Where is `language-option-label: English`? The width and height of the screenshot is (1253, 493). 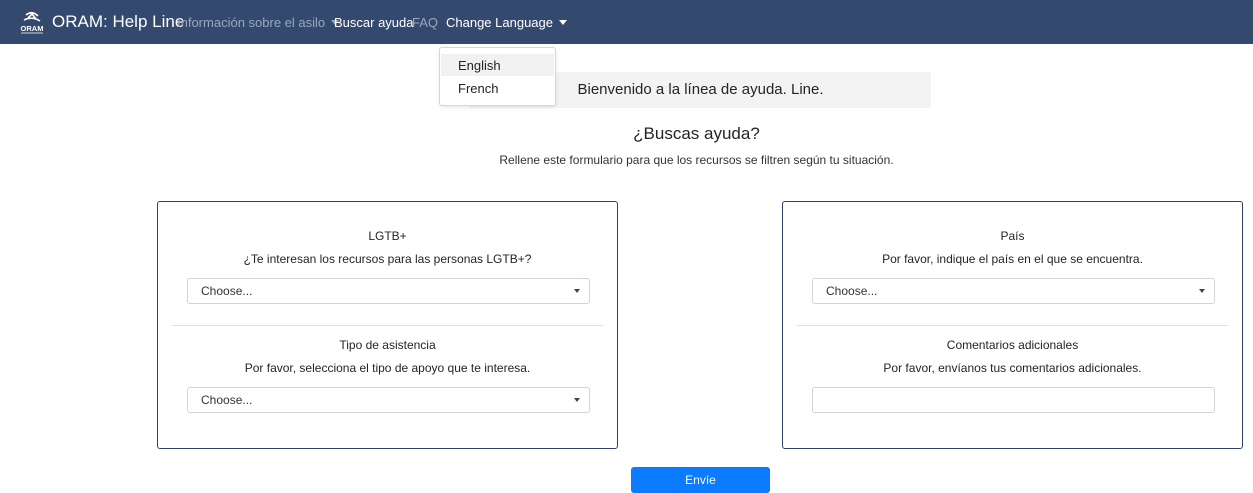 language-option-label: English is located at coordinates (479, 65).